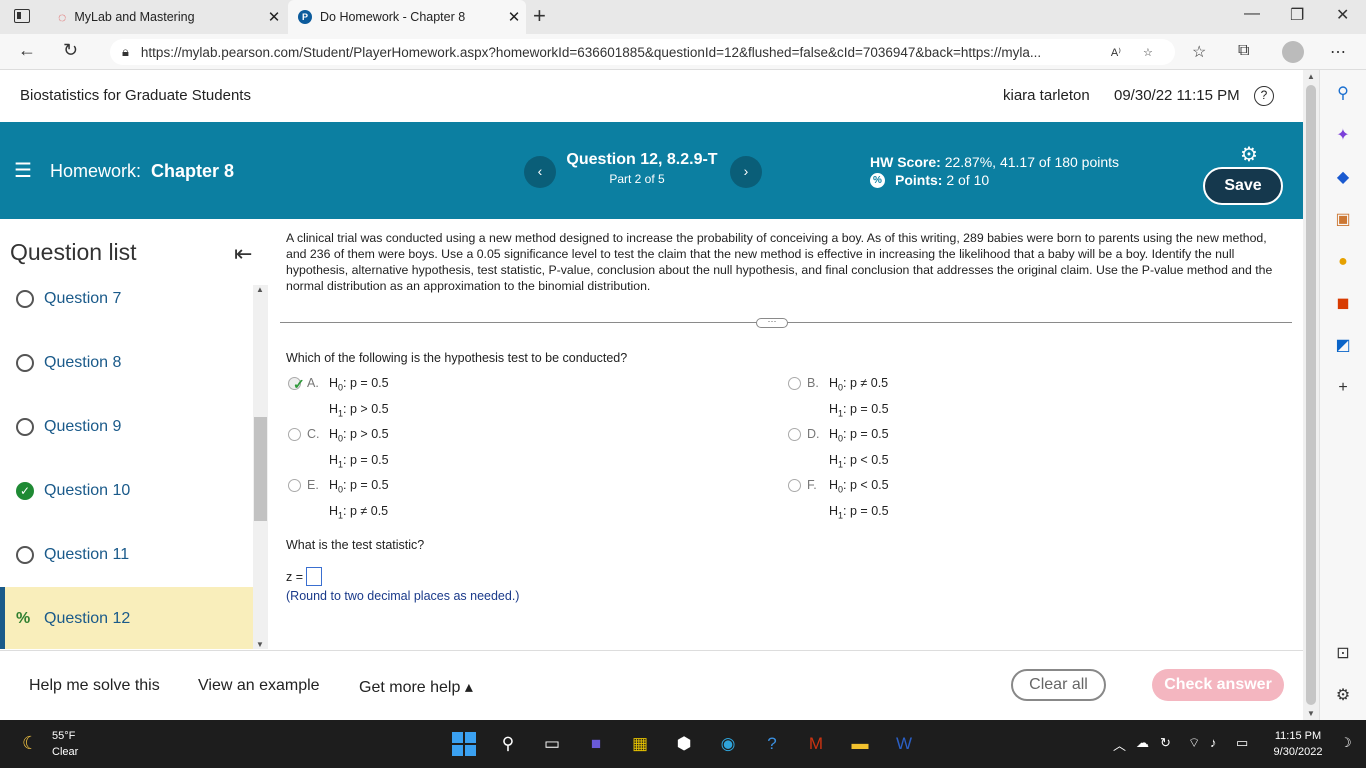 The image size is (1366, 768). Describe the element at coordinates (1165, 743) in the screenshot. I see `sync-icon: ↻` at that location.